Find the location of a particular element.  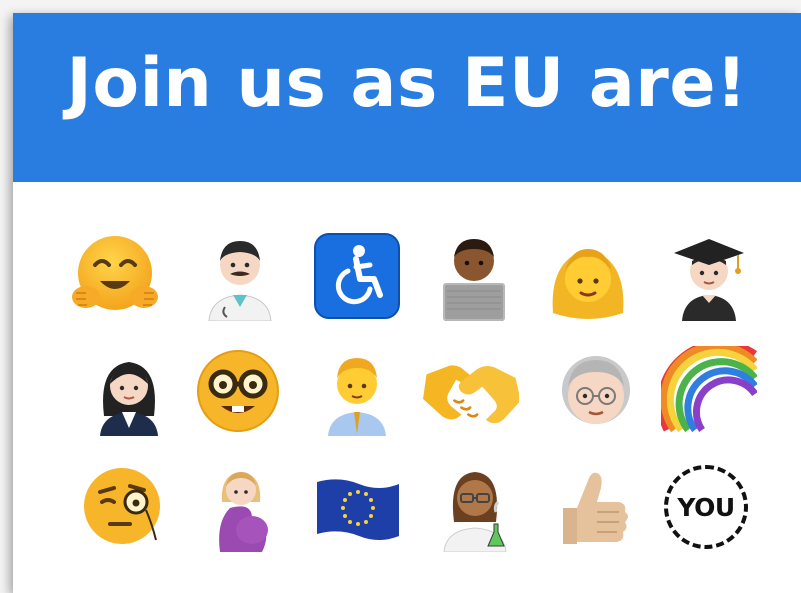

male-graduate-icon is located at coordinates (709, 276).